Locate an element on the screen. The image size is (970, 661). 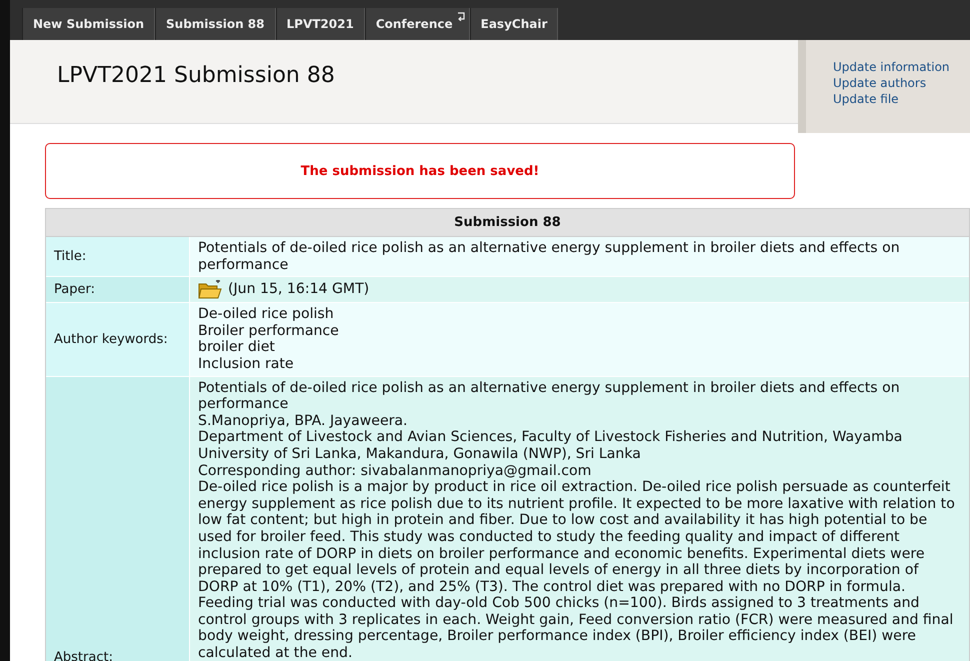
text-line: prepared to get equal levels of protein and equal levels of energy in all three diets by incorporation of is located at coordinates (558, 570).